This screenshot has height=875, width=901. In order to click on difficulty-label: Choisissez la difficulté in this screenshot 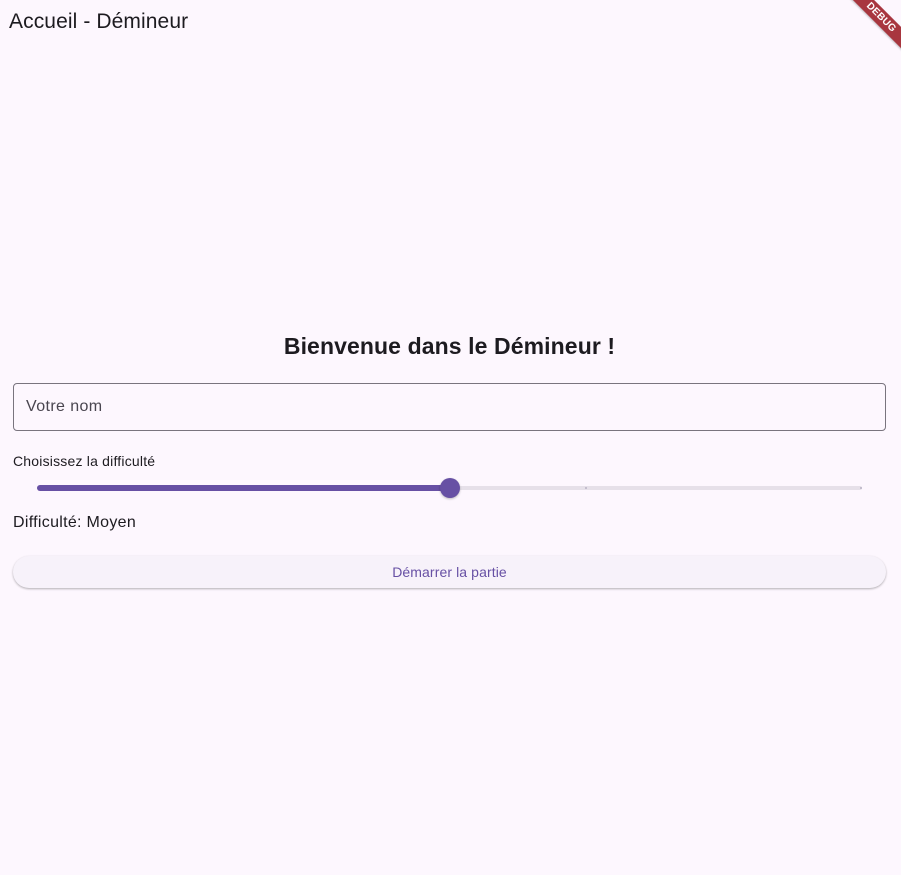, I will do `click(84, 461)`.